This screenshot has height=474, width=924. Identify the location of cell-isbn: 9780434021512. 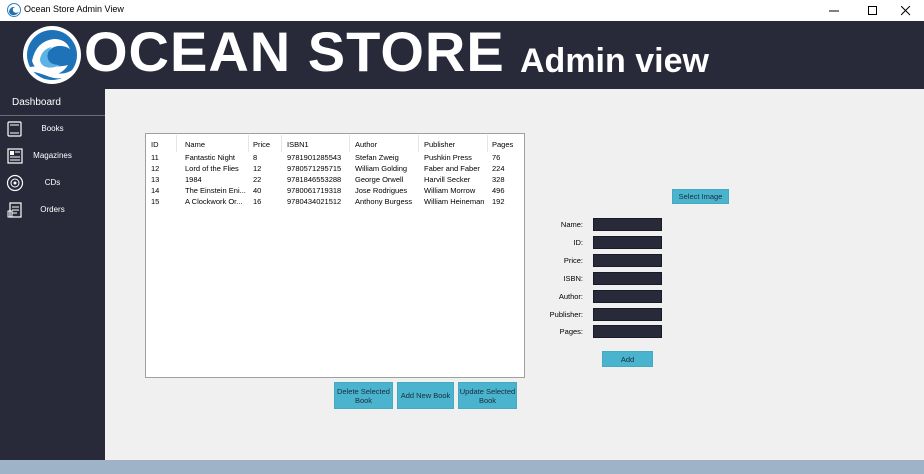
(314, 201).